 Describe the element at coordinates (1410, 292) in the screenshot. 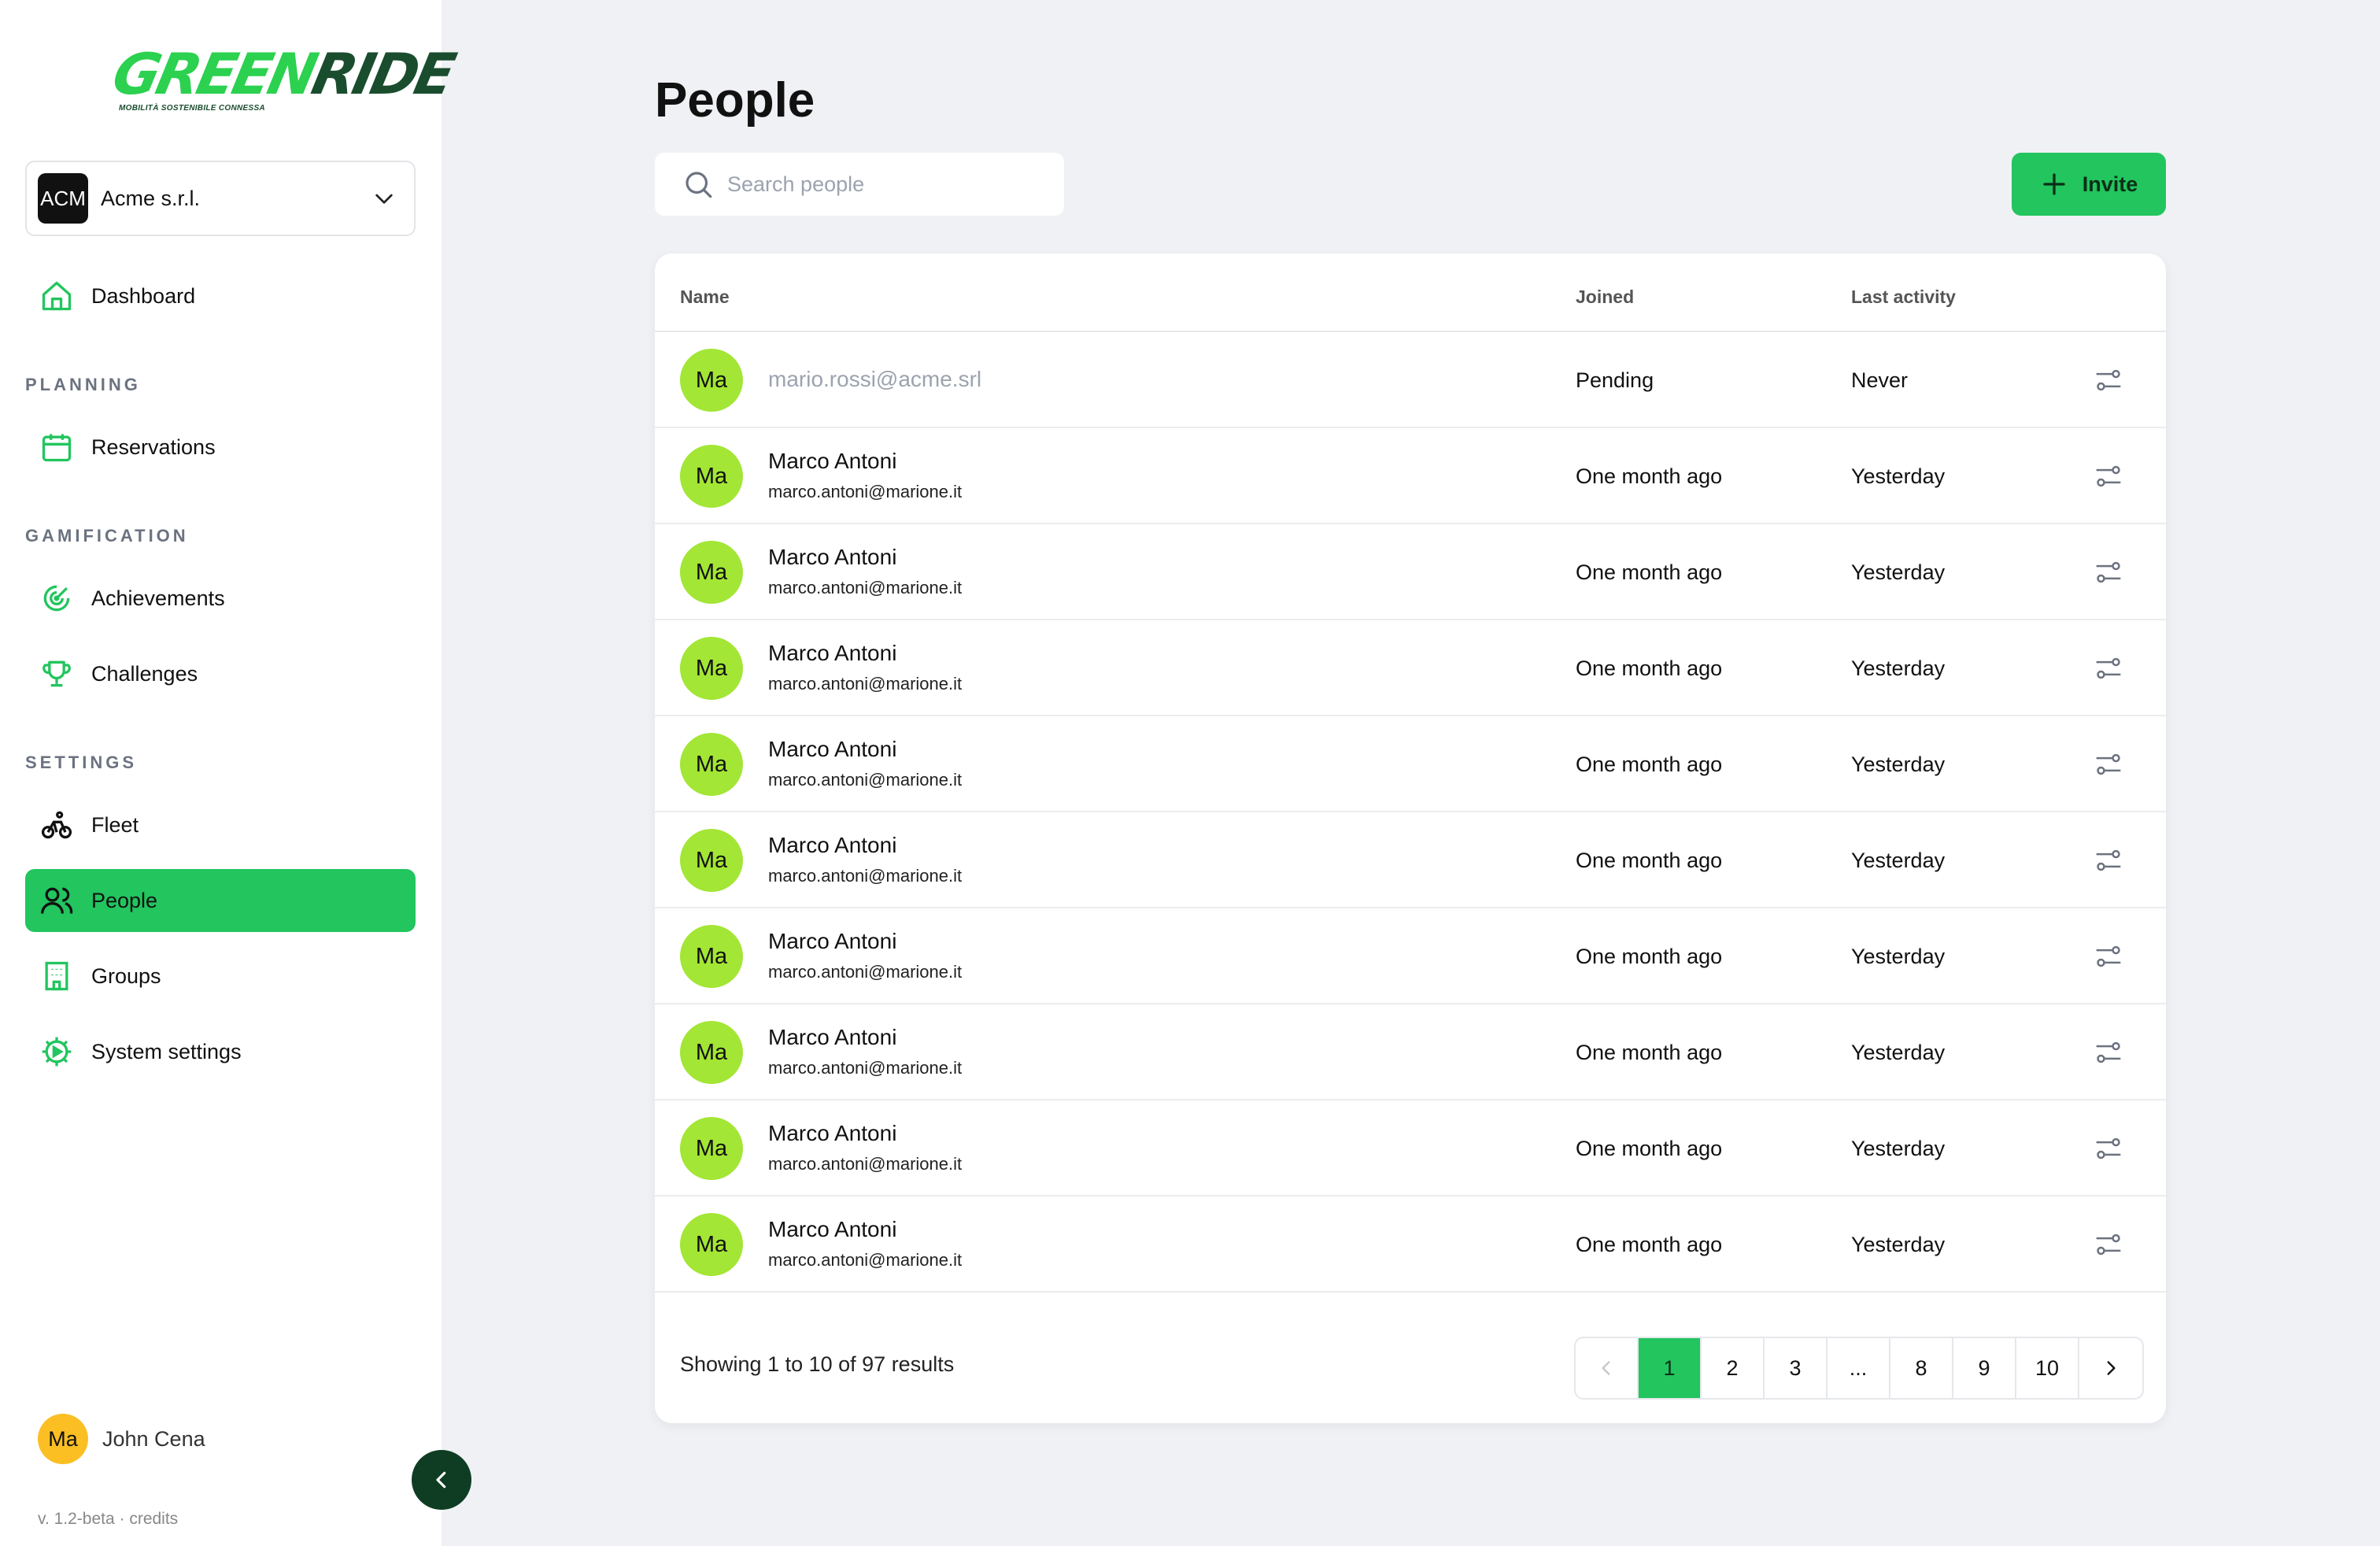

I see `table-header: Name Joined Last activity` at that location.